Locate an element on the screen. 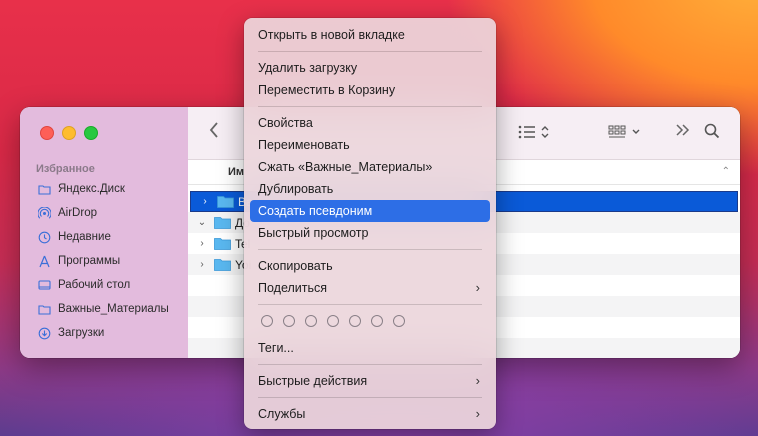  view-list-button is located at coordinates (536, 134).